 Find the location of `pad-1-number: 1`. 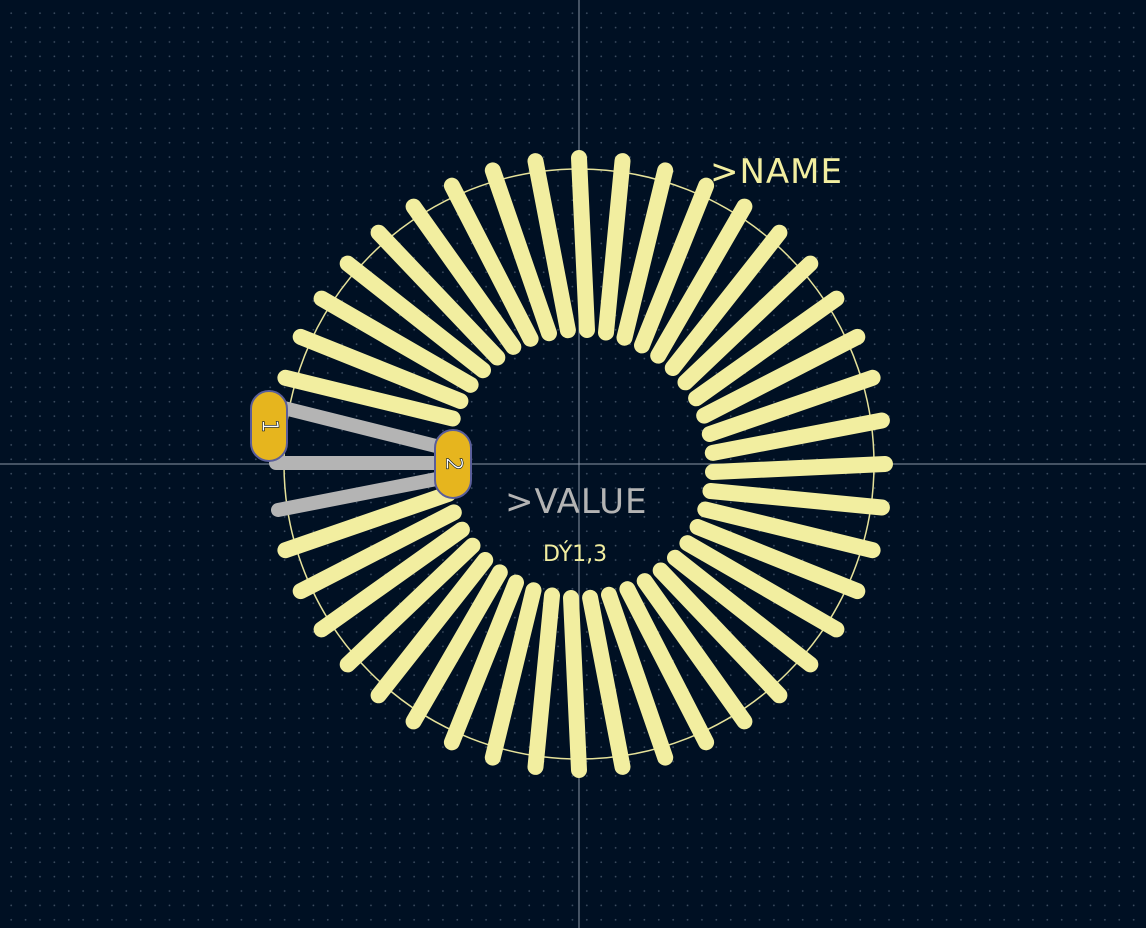

pad-1-number: 1 is located at coordinates (269, 426).